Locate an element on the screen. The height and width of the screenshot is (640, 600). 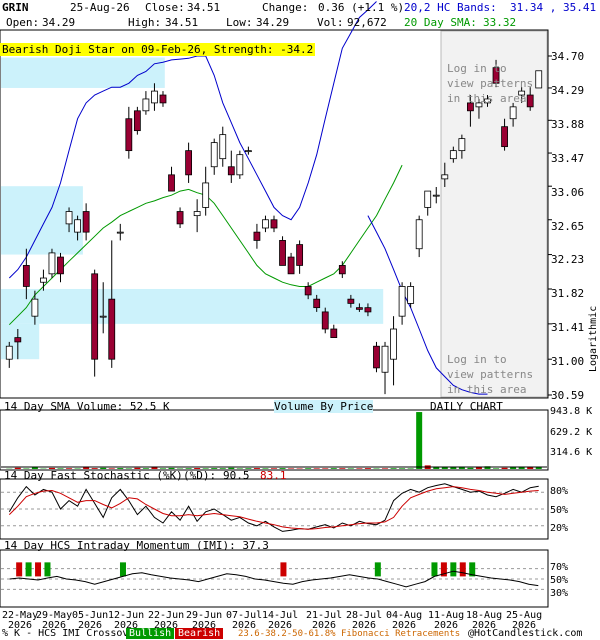
bands-label: 20,2 HC Bands: is located at coordinates (450, 7).